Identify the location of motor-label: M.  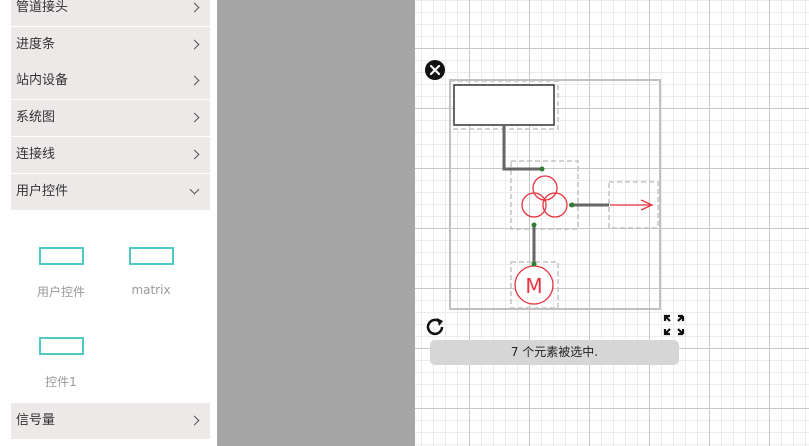
(533, 286).